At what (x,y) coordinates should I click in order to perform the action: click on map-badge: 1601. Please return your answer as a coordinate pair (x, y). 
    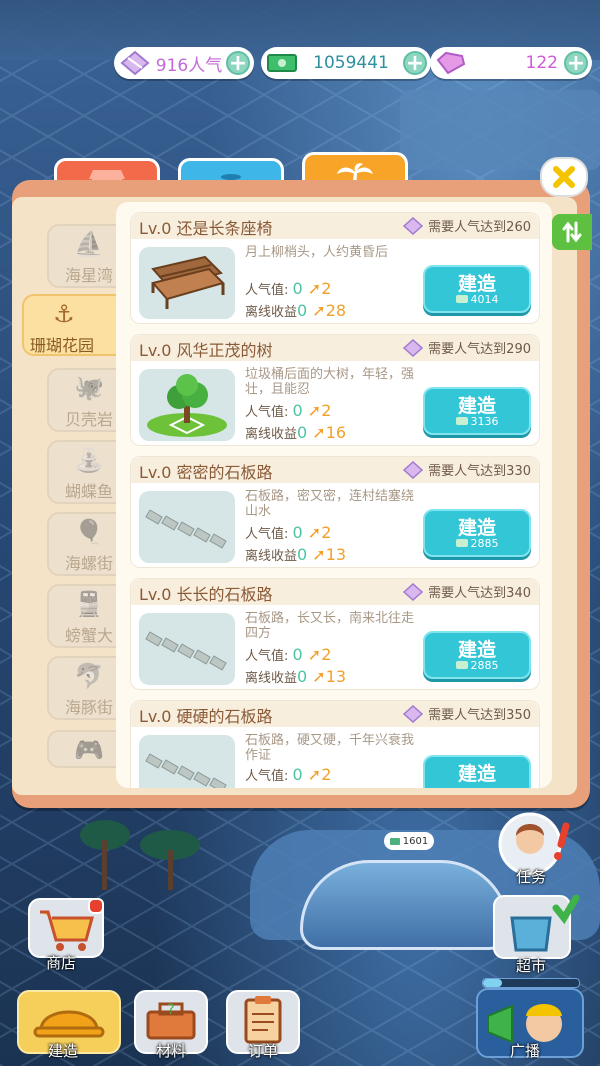
    Looking at the image, I should click on (409, 841).